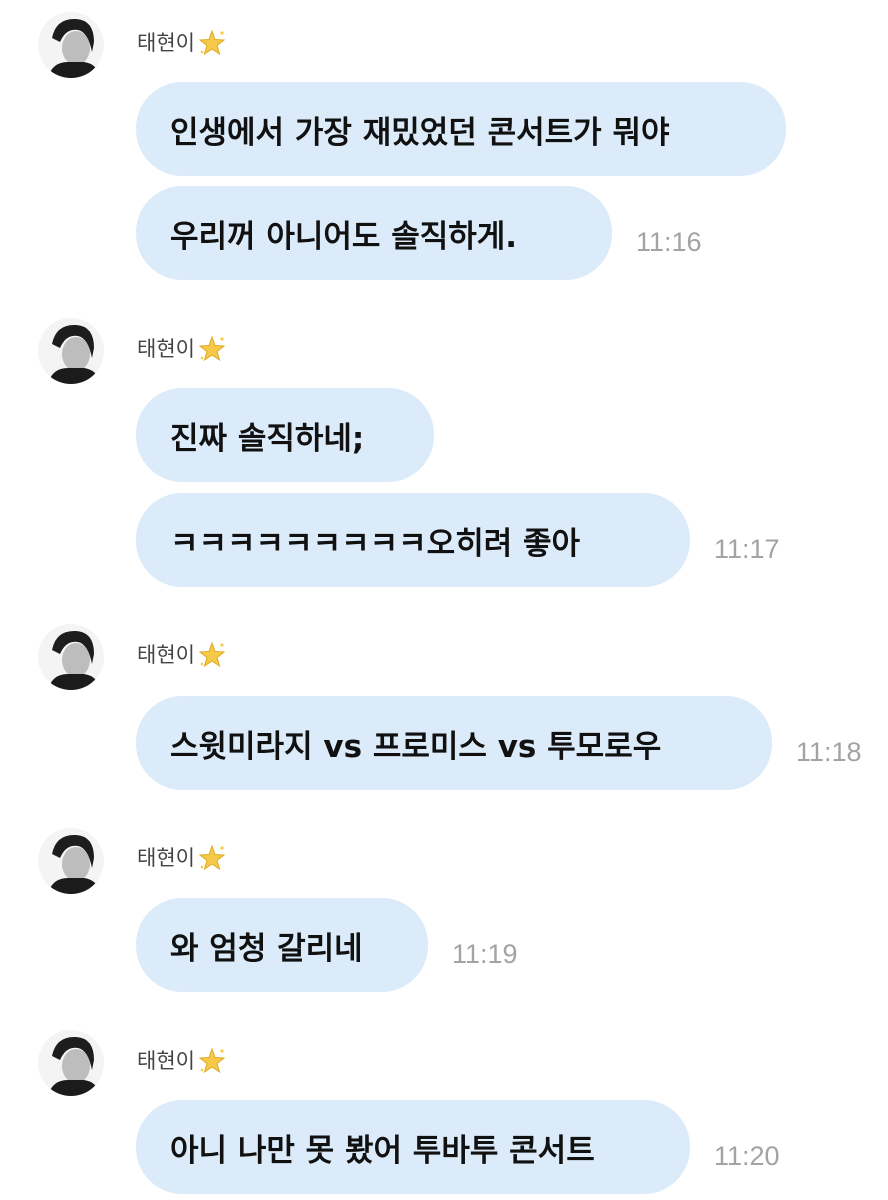 This screenshot has width=888, height=1200. I want to click on message-timestamp: 11:20, so click(747, 1156).